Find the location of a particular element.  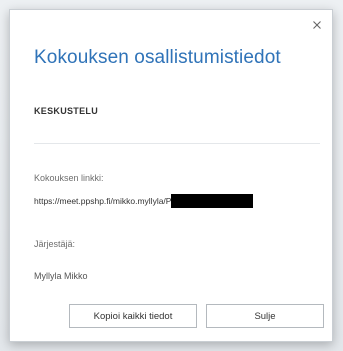

copy-all-button: Kopioi kaikki tiedot is located at coordinates (133, 316).